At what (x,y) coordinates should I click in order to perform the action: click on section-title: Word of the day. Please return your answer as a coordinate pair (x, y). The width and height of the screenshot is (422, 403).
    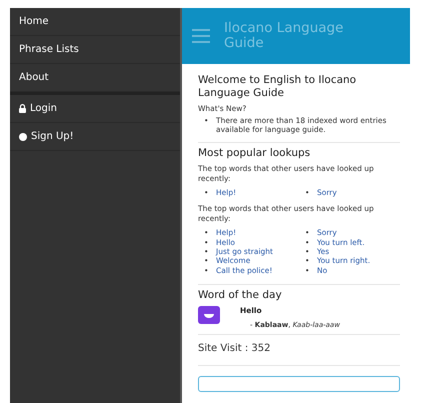
    Looking at the image, I should click on (240, 295).